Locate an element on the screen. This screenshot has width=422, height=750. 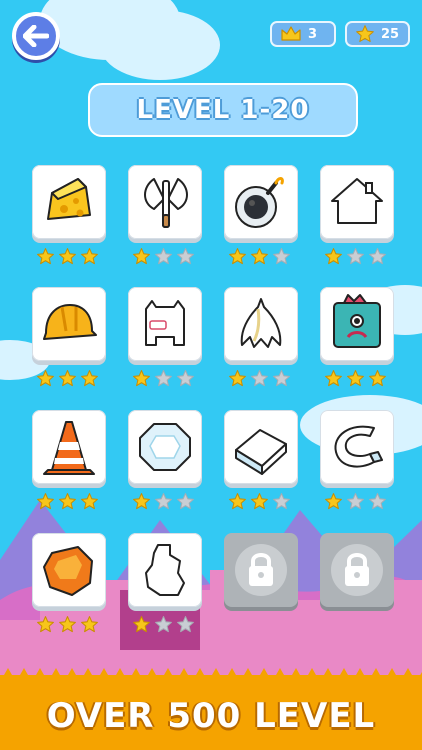
banana-peel-icon is located at coordinates (261, 323).